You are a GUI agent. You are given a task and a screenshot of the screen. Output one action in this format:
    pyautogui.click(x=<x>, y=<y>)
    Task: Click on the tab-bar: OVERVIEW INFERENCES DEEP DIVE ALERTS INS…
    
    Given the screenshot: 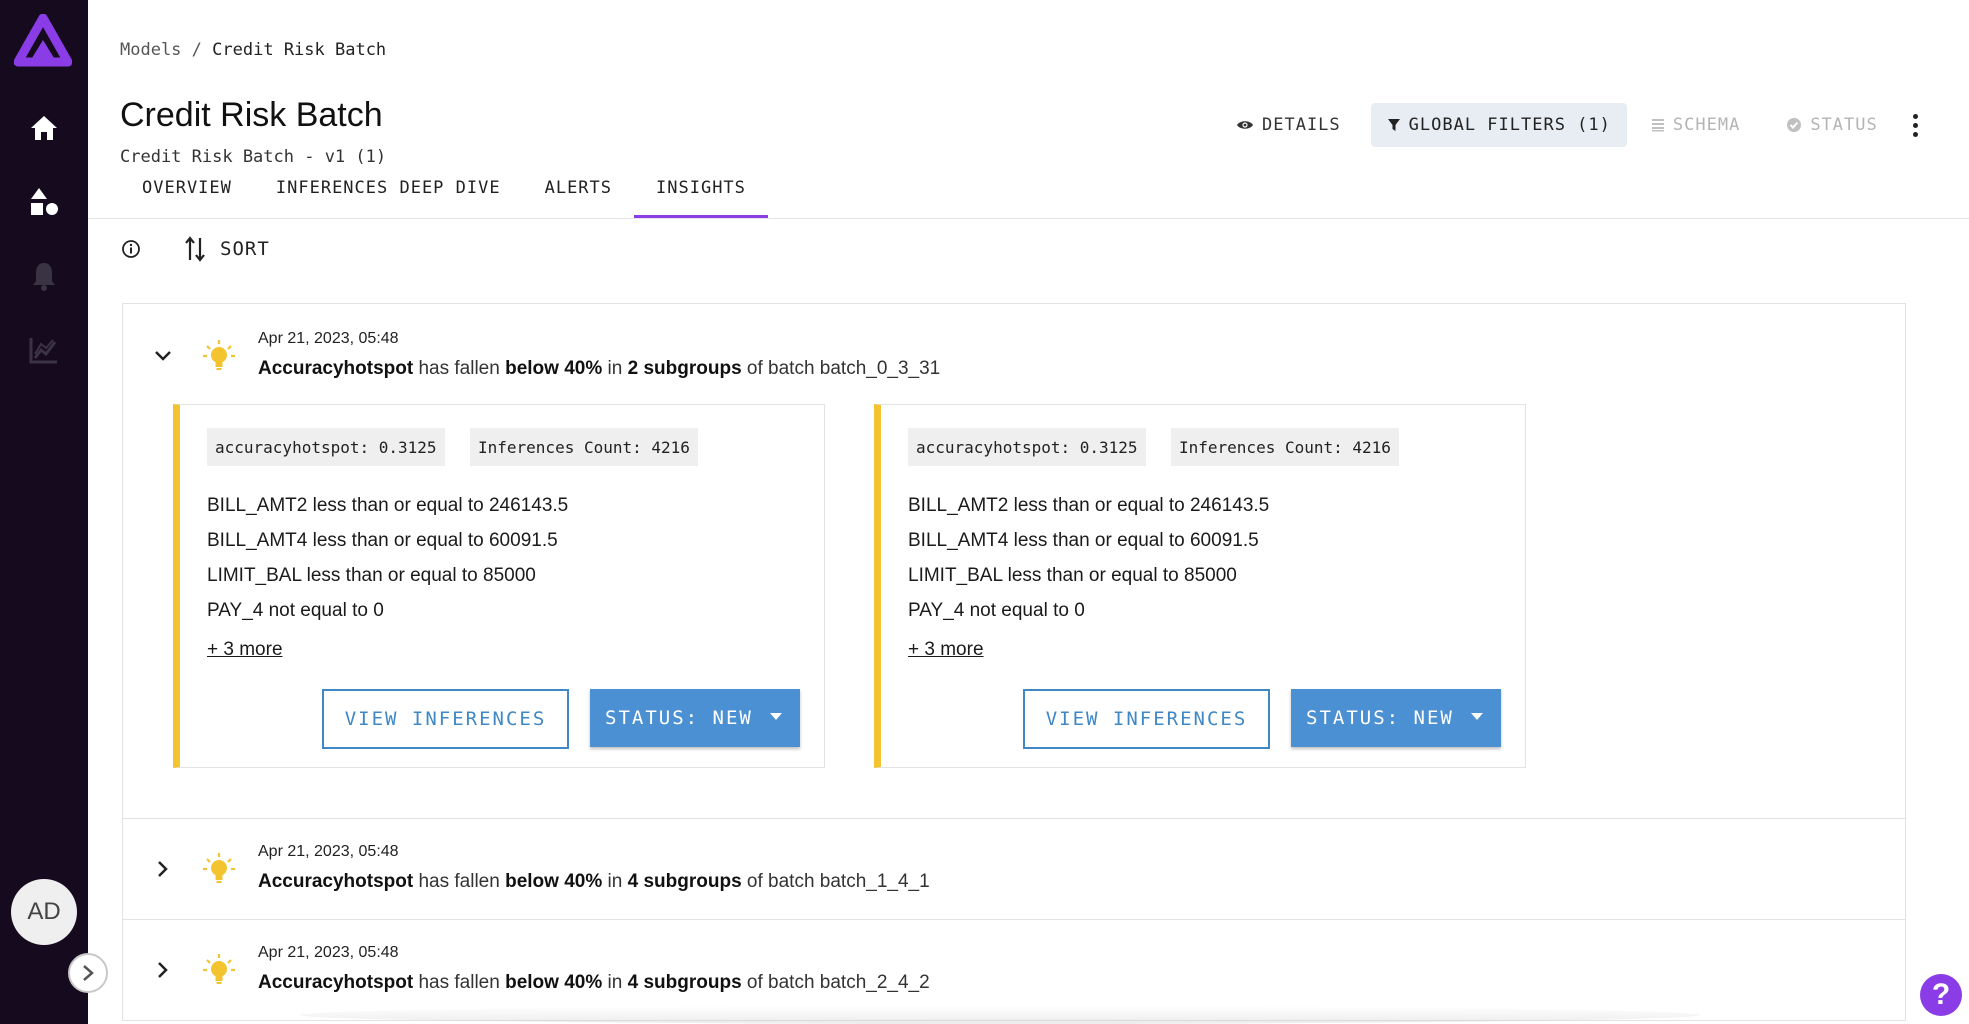 What is the action you would take?
    pyautogui.click(x=444, y=195)
    